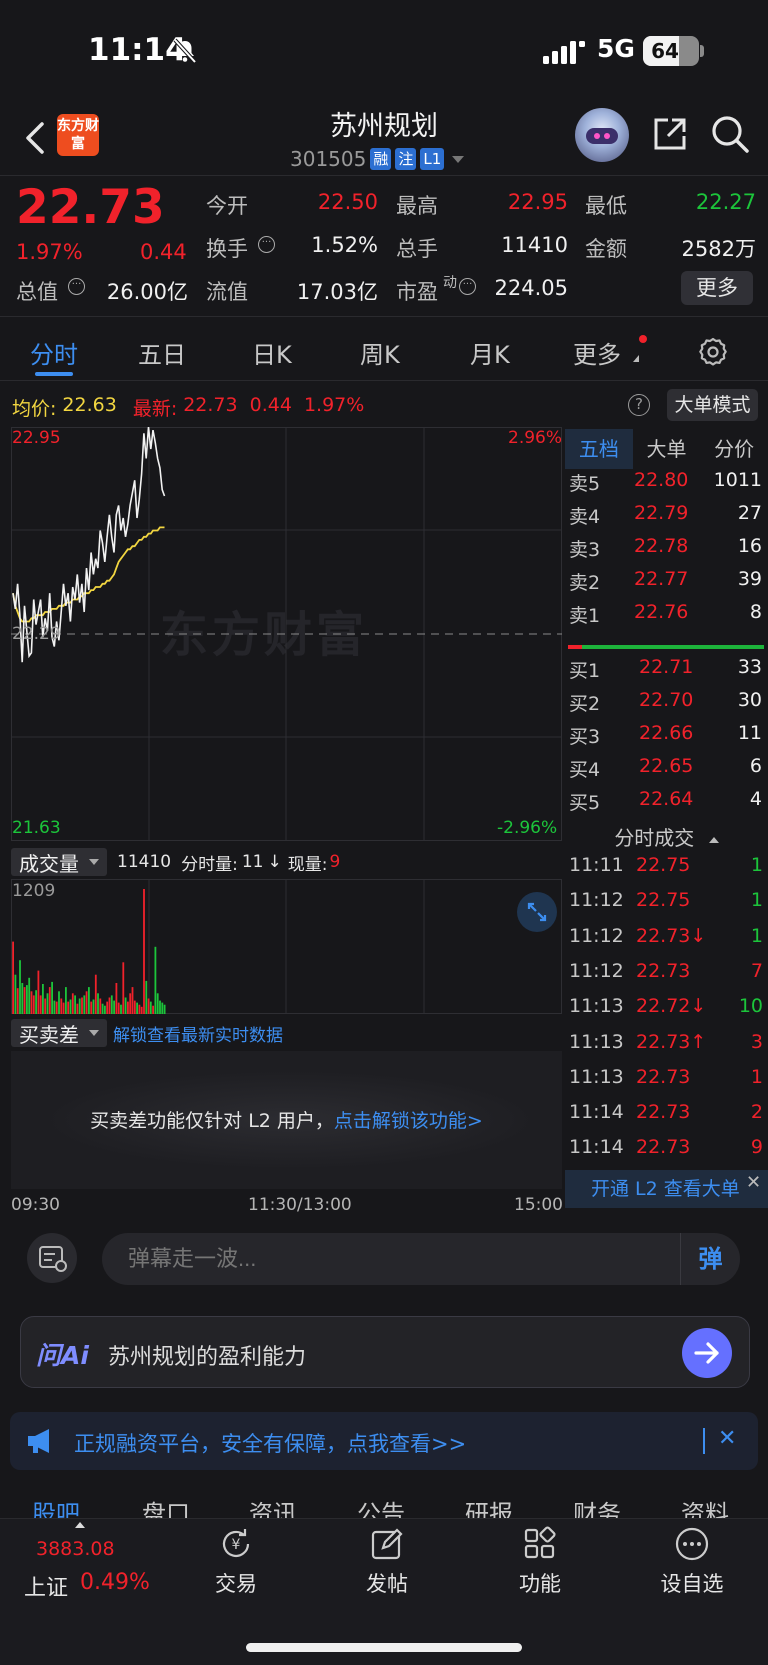 This screenshot has height=1665, width=768. I want to click on bid-row: 买2 22.70 30, so click(665, 704).